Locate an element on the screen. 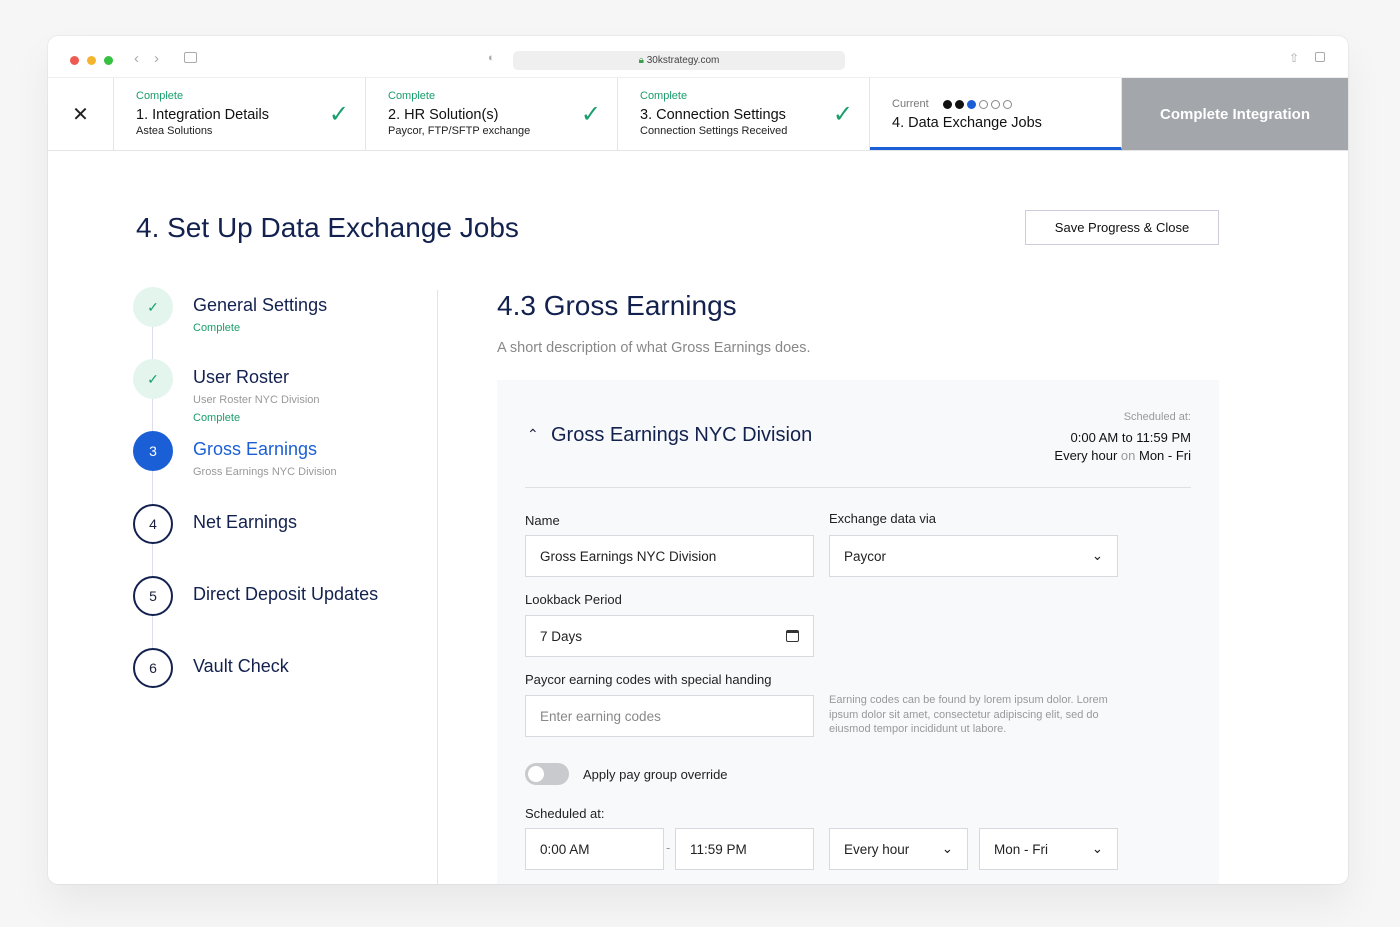 The height and width of the screenshot is (927, 1400). exchange-via-label: Exchange data via is located at coordinates (882, 518).